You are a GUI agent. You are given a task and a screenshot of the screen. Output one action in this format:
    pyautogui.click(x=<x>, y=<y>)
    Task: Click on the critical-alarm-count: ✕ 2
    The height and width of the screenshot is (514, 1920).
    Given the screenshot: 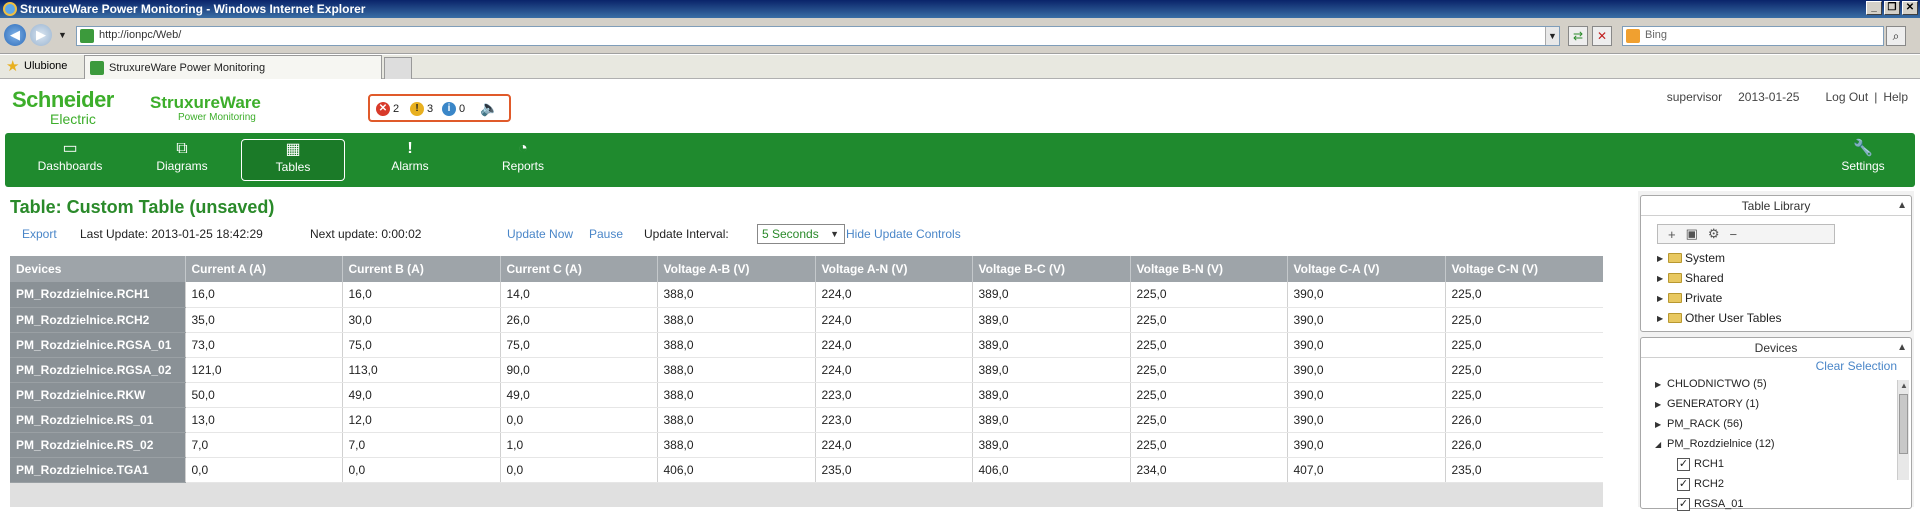 What is the action you would take?
    pyautogui.click(x=387, y=109)
    